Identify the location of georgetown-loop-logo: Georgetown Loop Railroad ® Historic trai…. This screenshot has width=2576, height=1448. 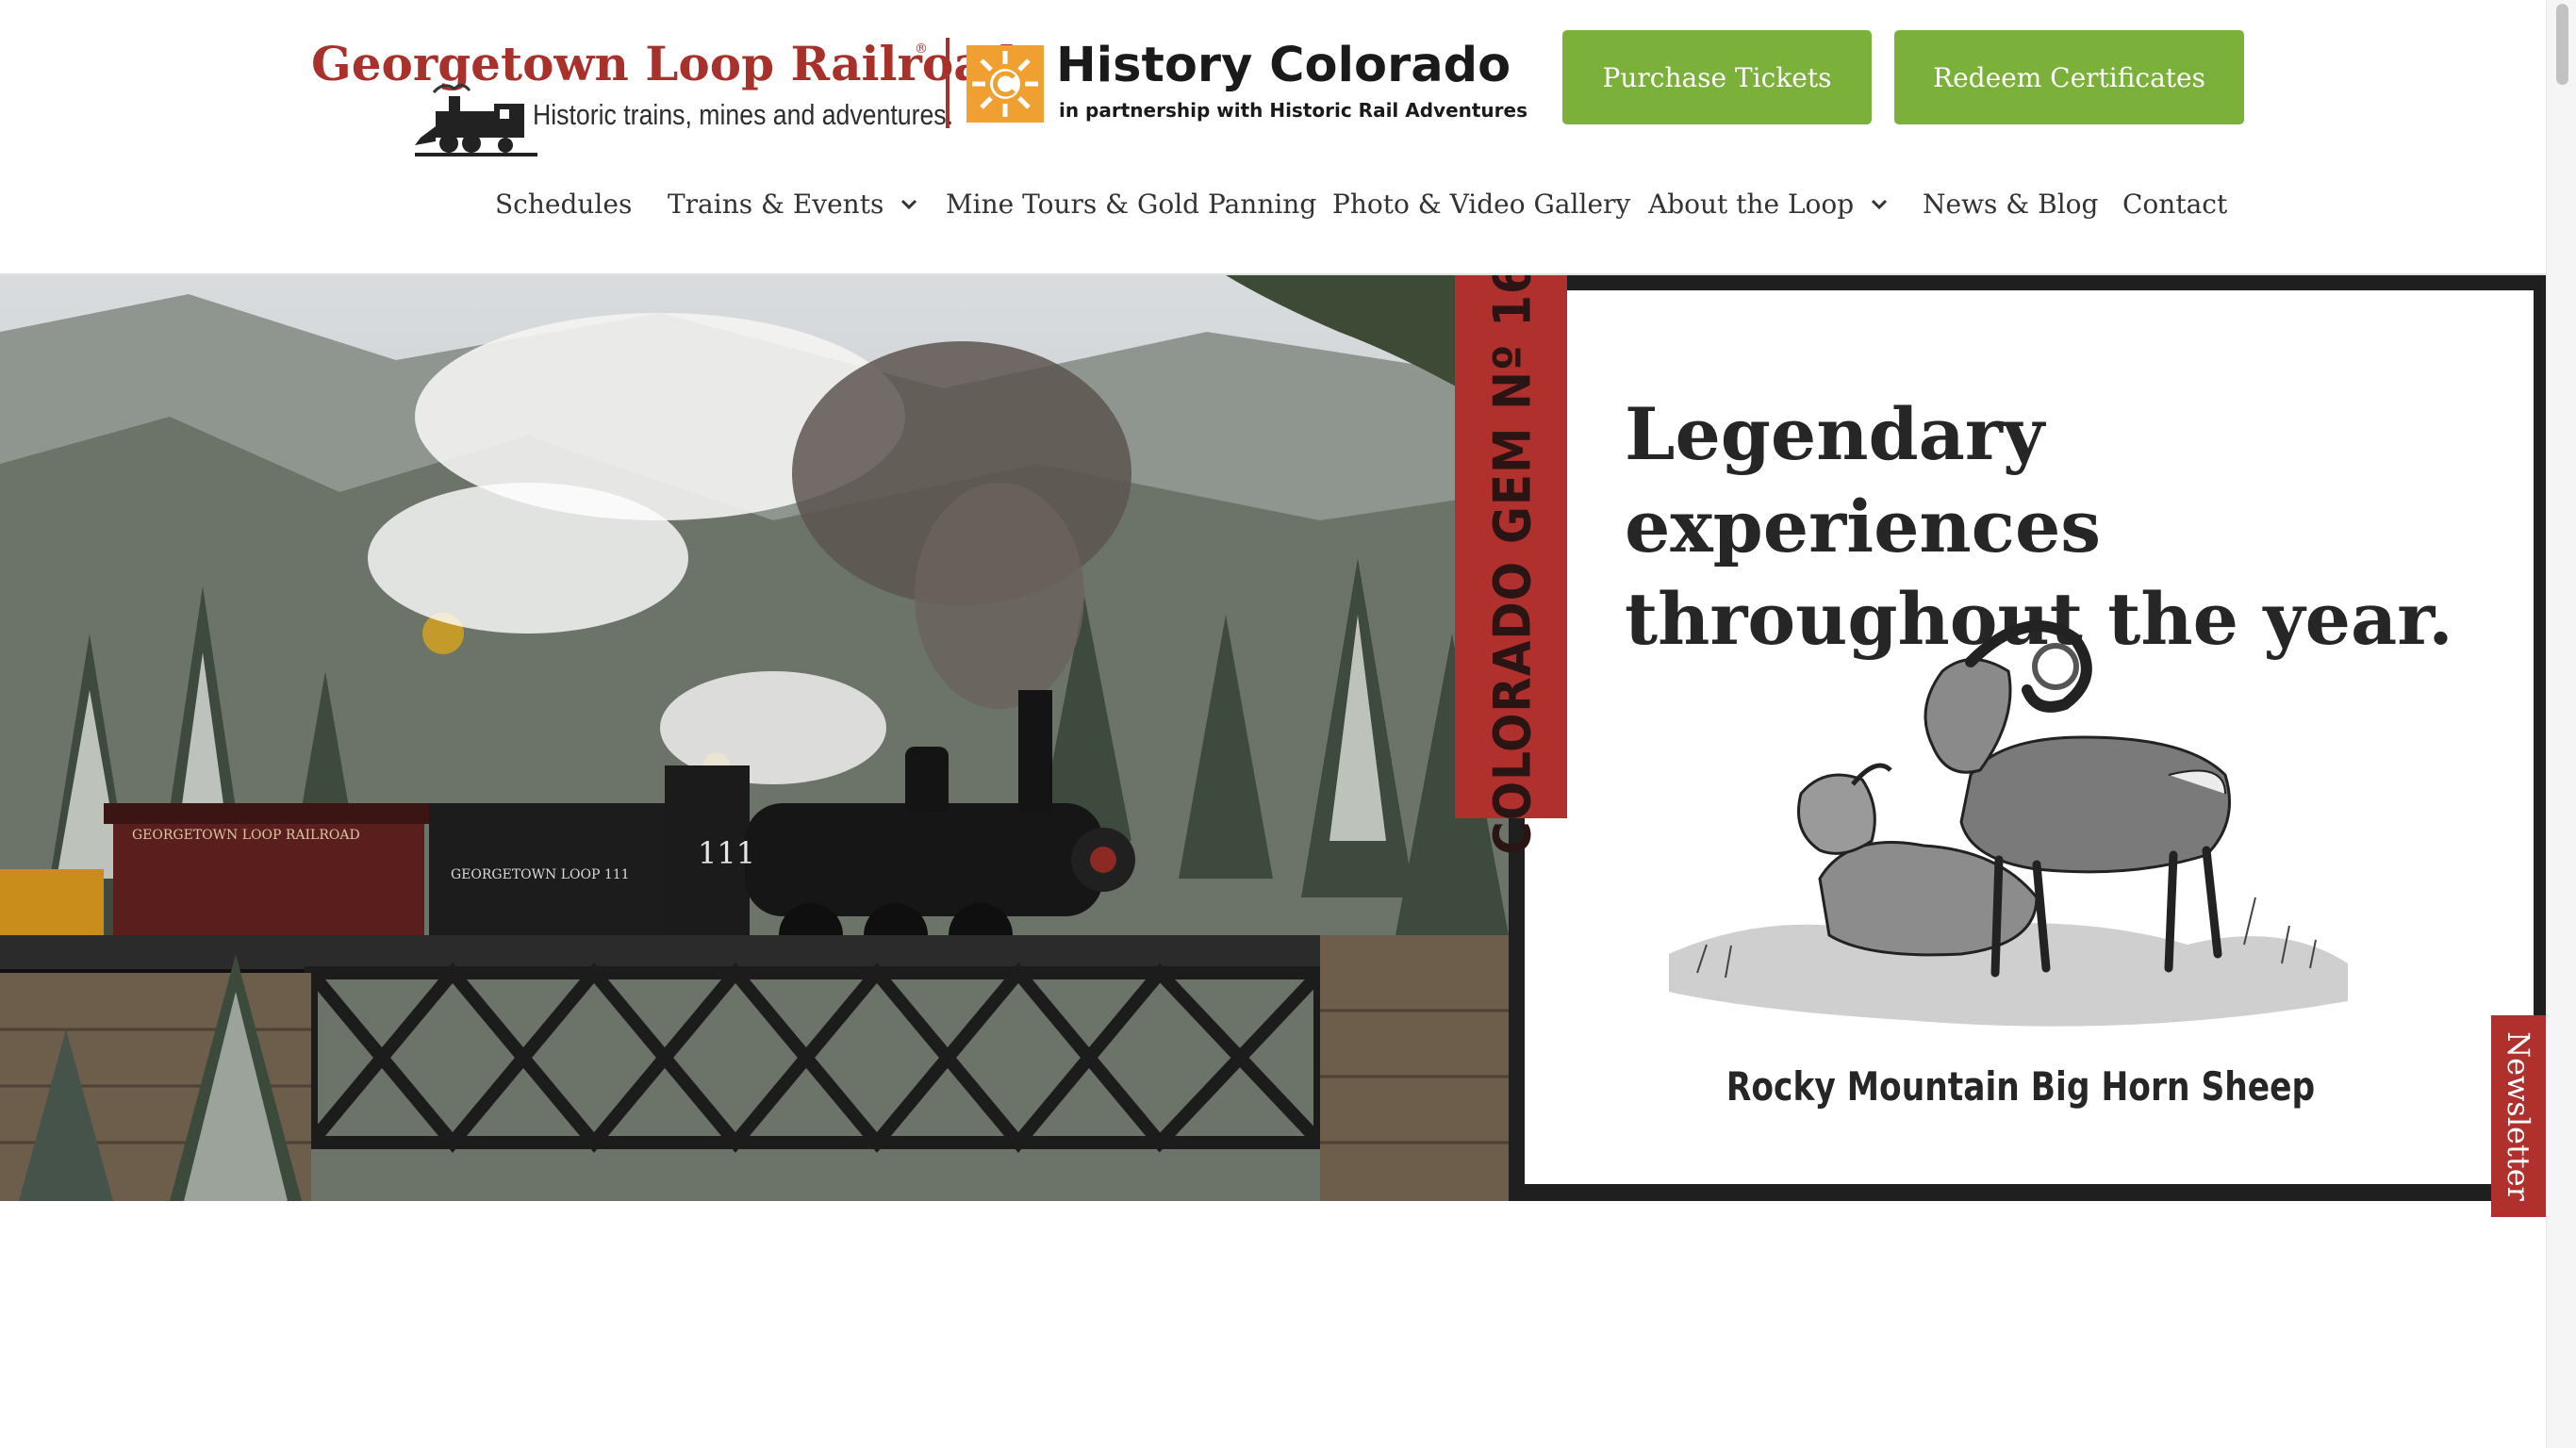
(664, 97).